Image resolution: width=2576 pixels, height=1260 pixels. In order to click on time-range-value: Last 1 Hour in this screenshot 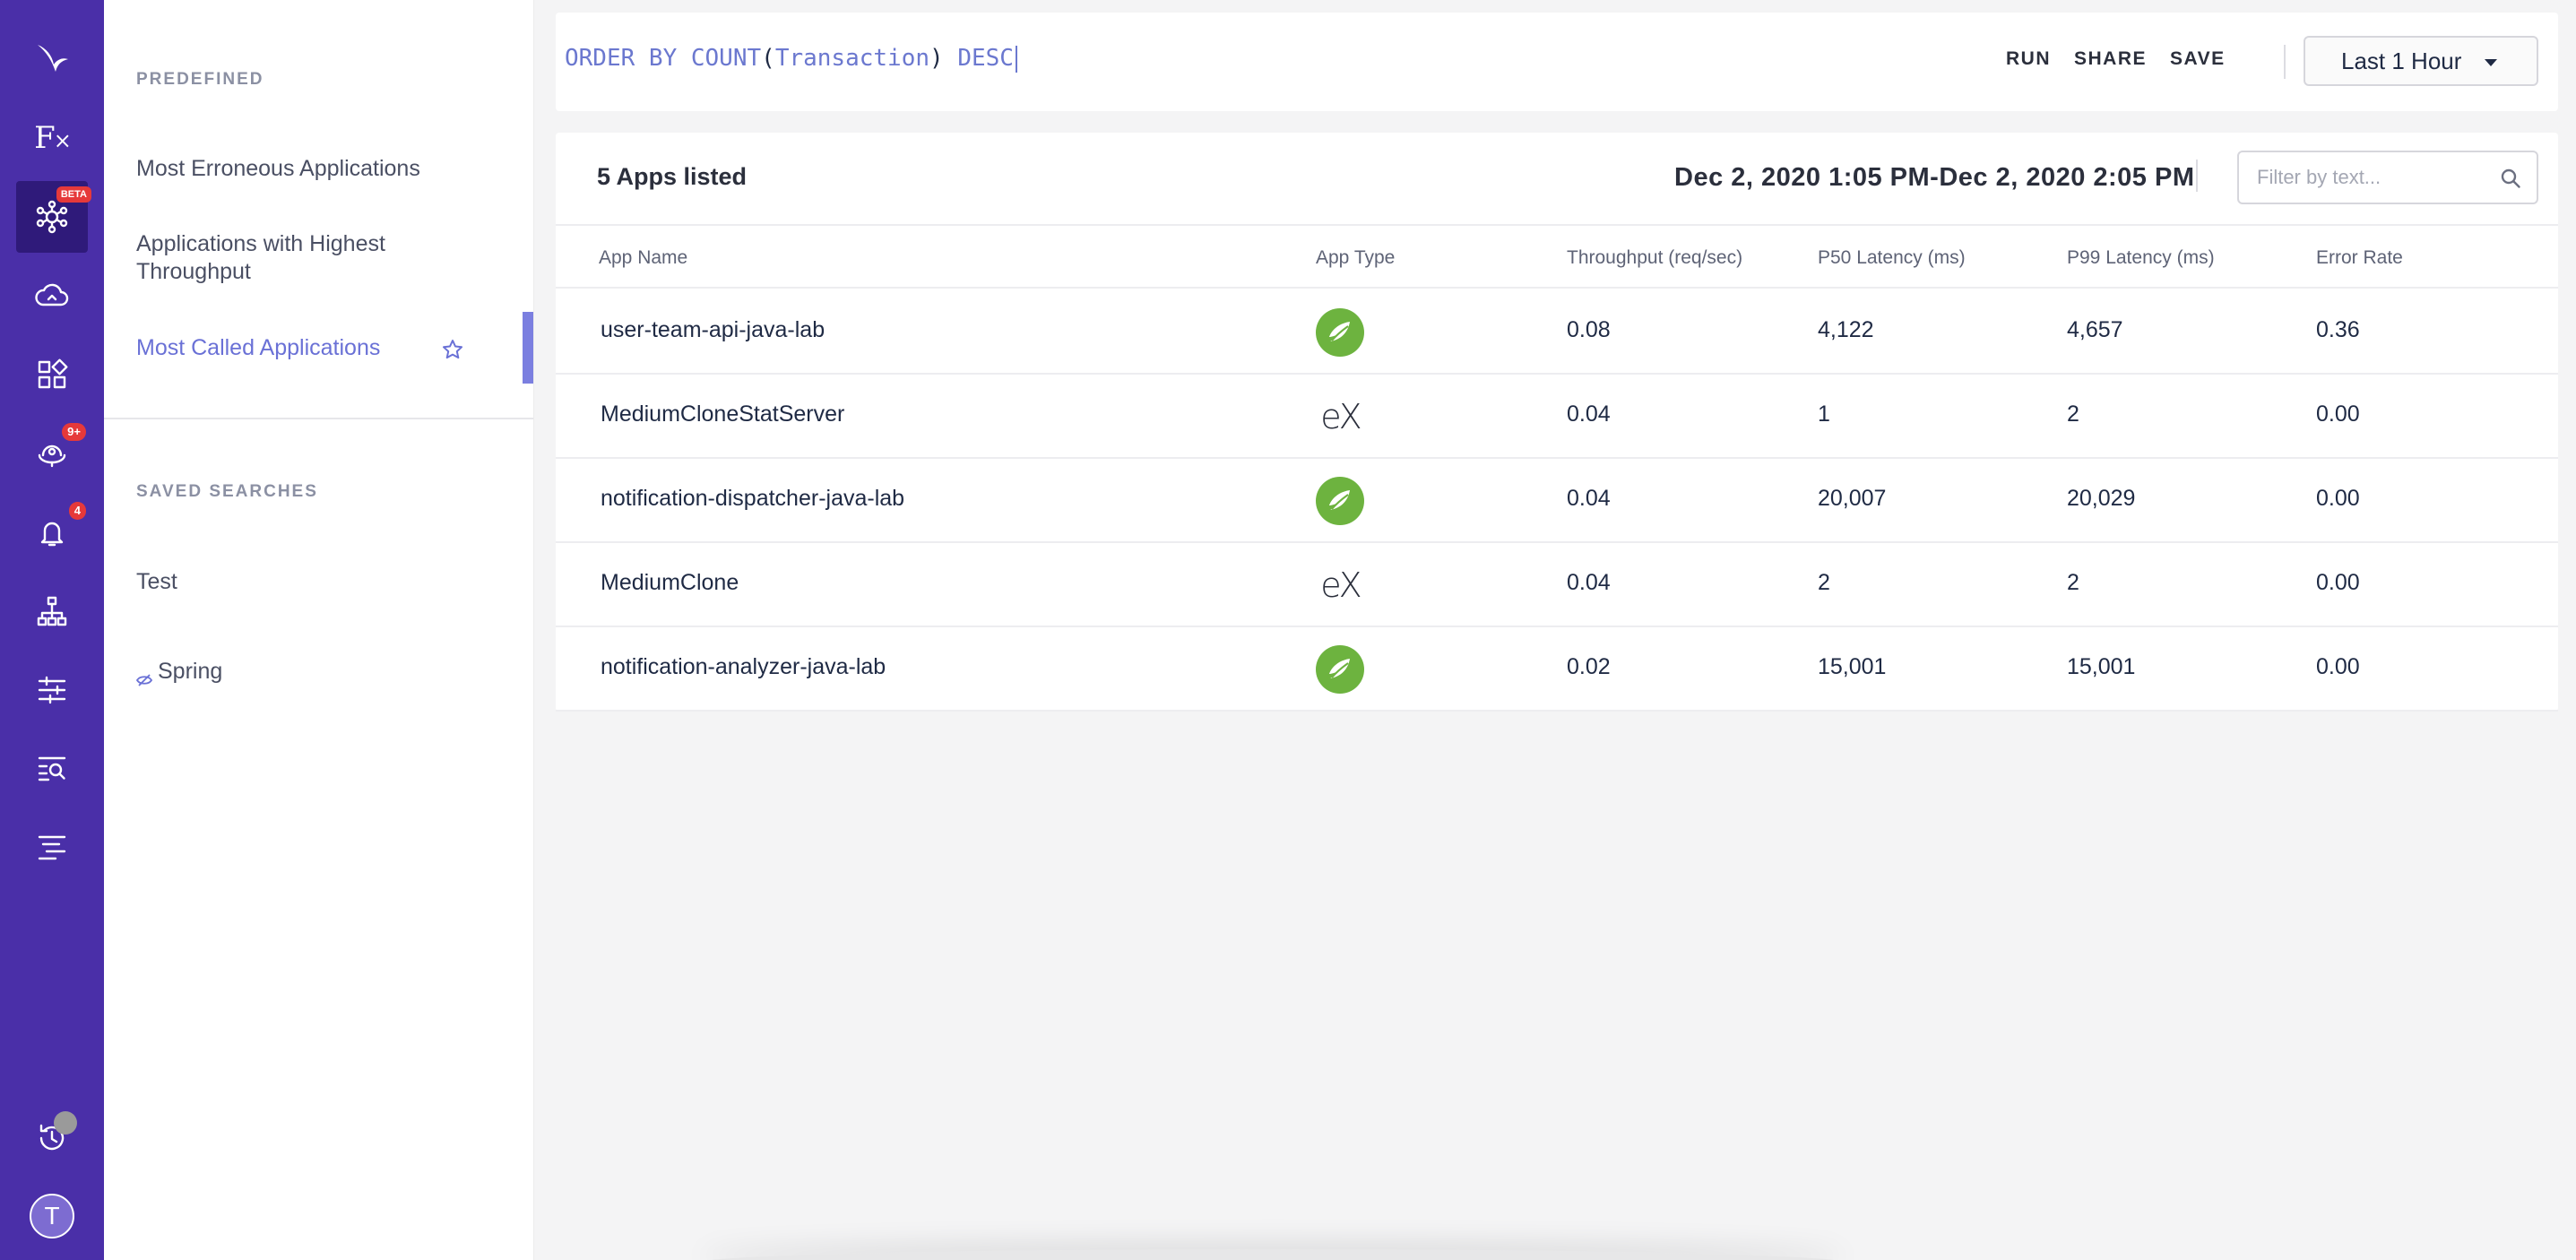, I will do `click(2401, 60)`.